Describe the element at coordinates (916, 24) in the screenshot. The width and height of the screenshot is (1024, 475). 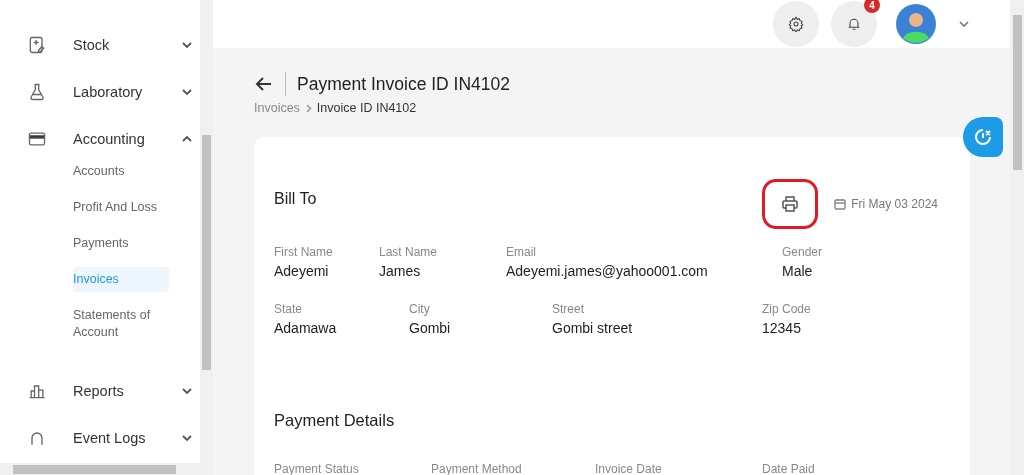
I see `avatar-icon` at that location.